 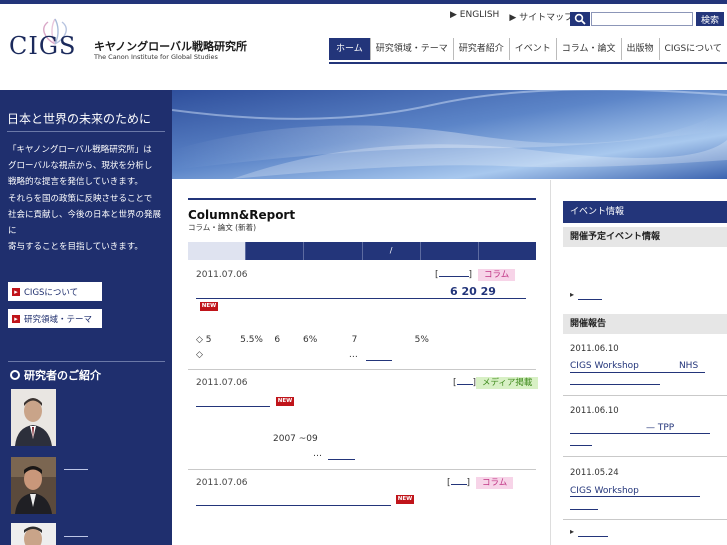 I want to click on search-input, so click(x=642, y=19).